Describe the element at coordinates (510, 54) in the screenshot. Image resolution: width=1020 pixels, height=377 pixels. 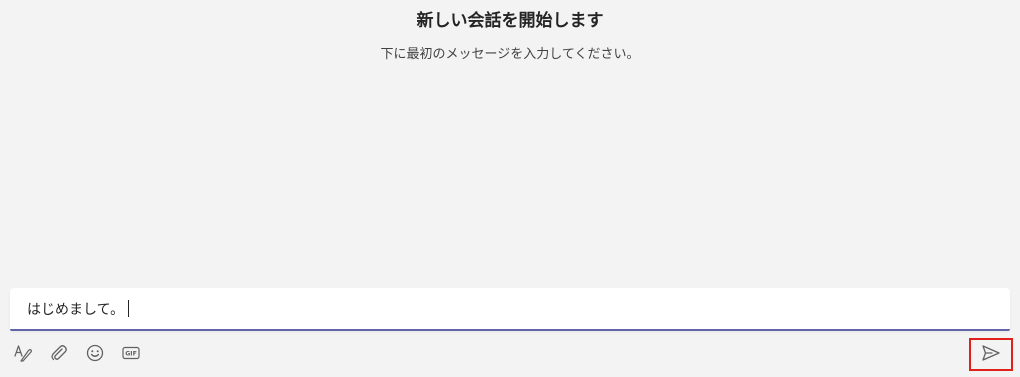
I see `empty-state-subtitle: 下に最初のメッセージを入力してください。` at that location.